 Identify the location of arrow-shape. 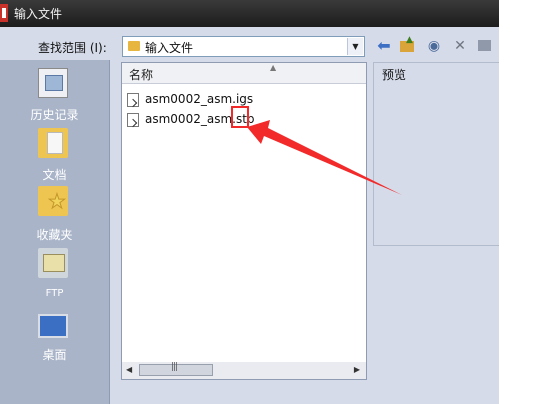
(324, 157).